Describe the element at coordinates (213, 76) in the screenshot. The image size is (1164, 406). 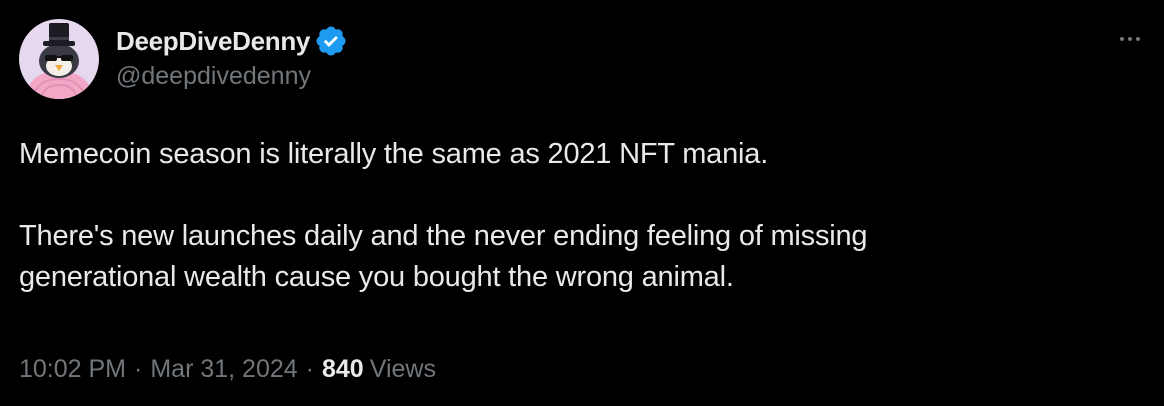
I see `author-handle: @deepdivedenny` at that location.